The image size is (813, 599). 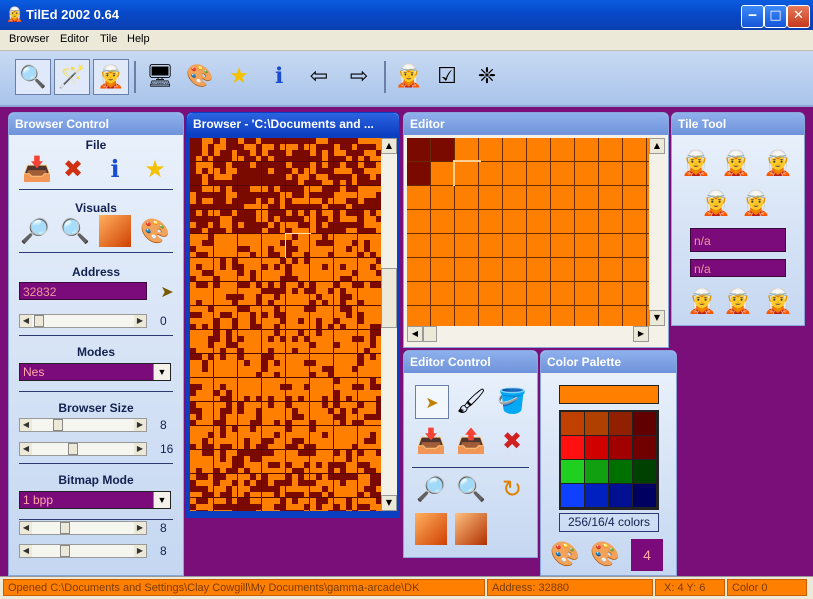 I want to click on monitor-button: 🖥, so click(x=160, y=76).